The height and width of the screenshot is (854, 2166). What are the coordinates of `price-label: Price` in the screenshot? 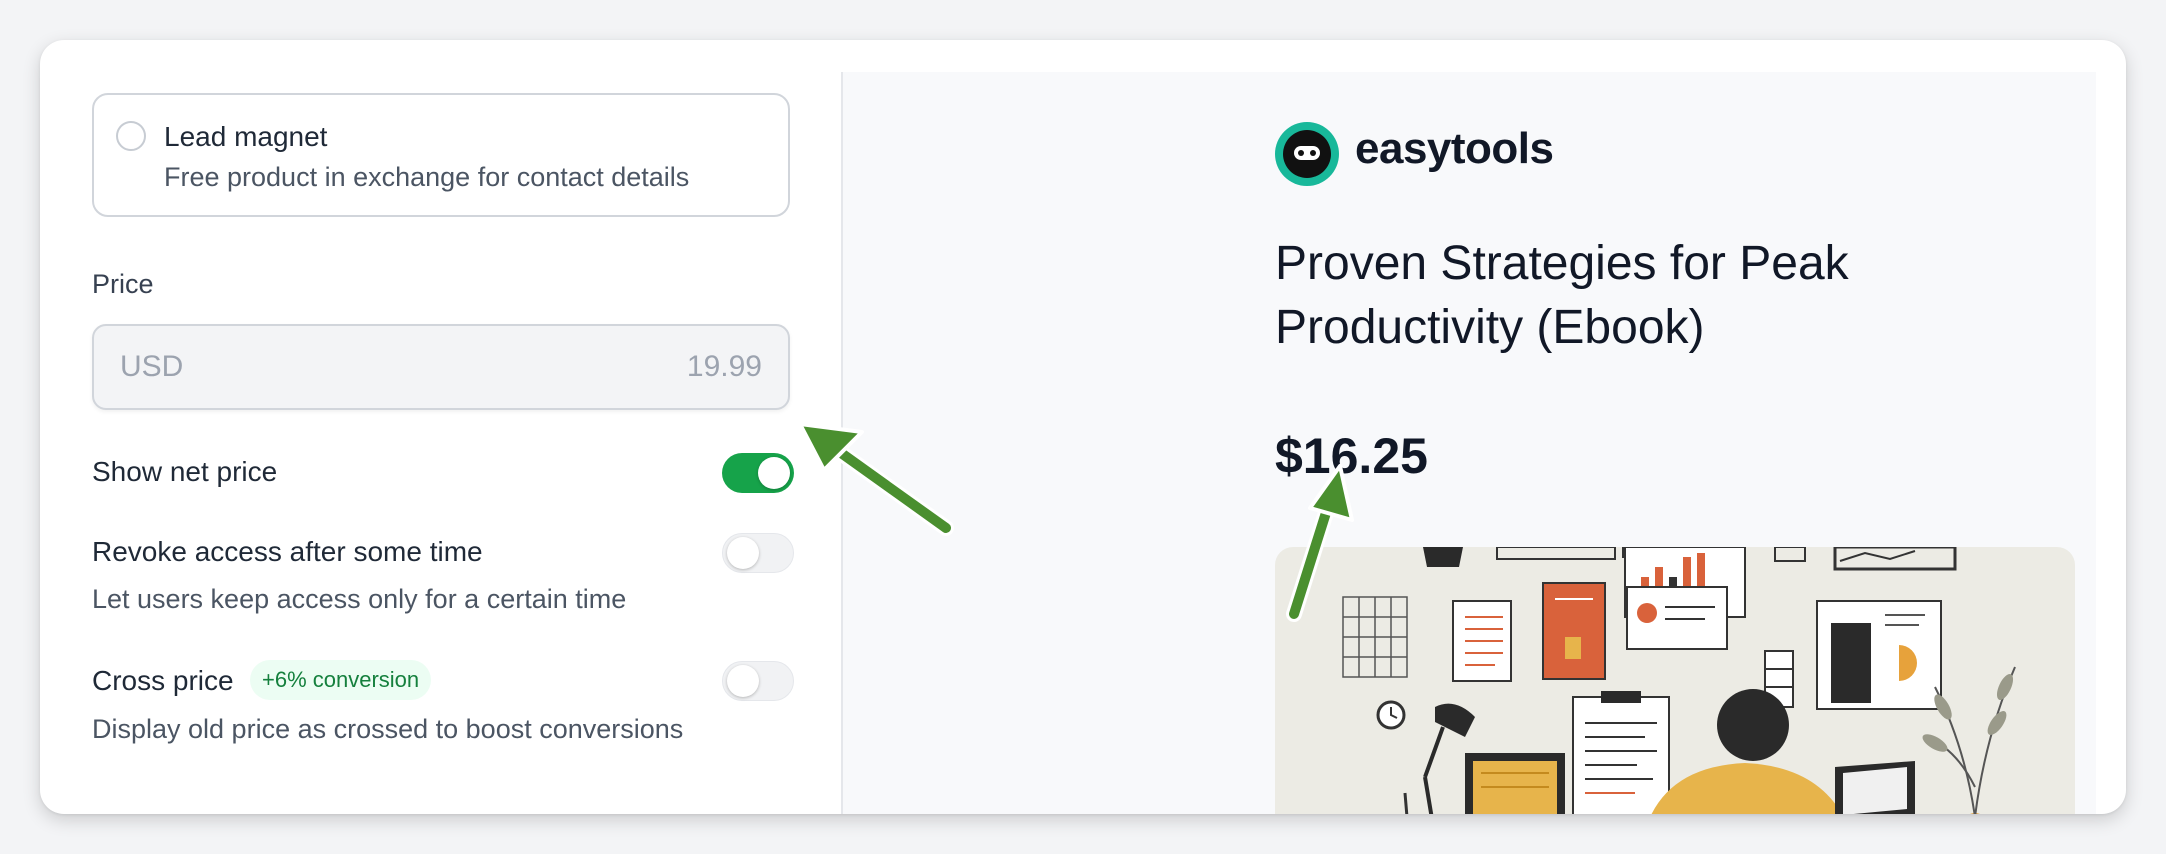 It's located at (123, 284).